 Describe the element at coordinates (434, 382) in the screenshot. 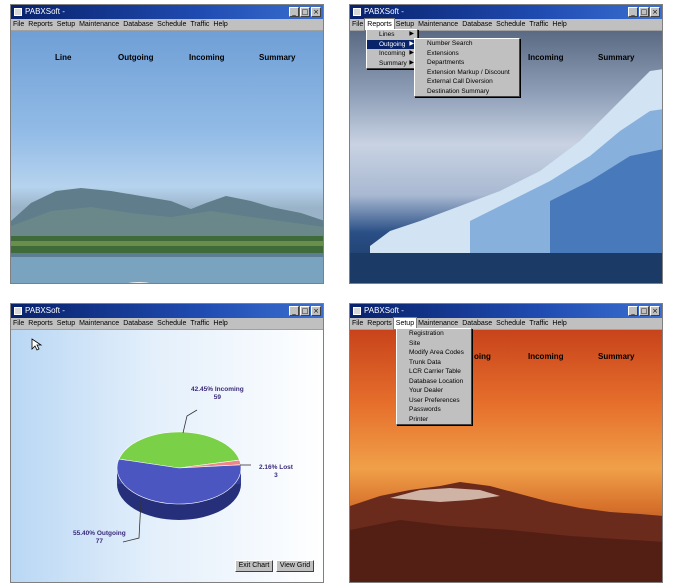

I see `menu-item-database-location: Database Location` at that location.